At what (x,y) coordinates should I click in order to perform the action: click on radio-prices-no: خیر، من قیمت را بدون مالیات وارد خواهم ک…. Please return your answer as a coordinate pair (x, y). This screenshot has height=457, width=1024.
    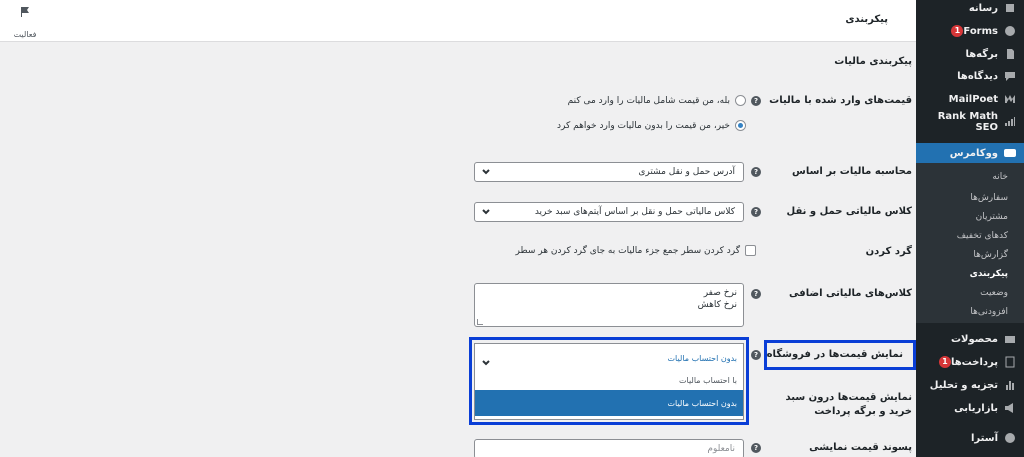
    Looking at the image, I should click on (651, 125).